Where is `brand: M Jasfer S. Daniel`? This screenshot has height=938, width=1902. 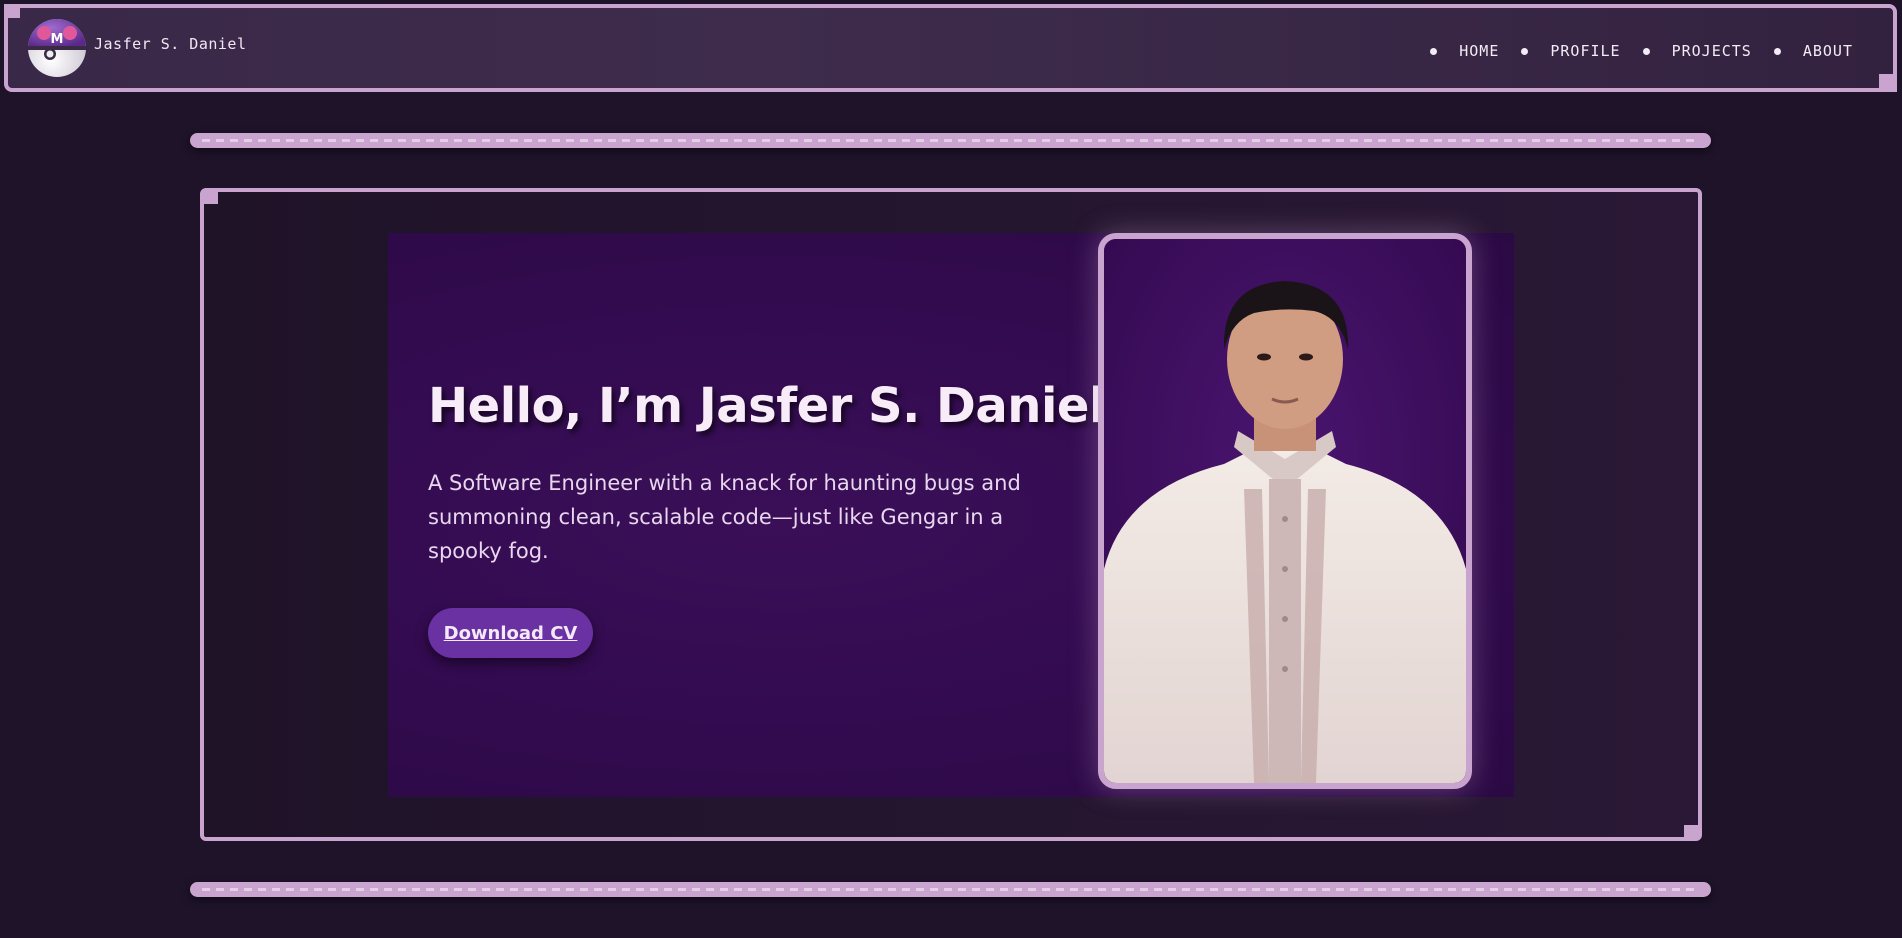 brand: M Jasfer S. Daniel is located at coordinates (136, 48).